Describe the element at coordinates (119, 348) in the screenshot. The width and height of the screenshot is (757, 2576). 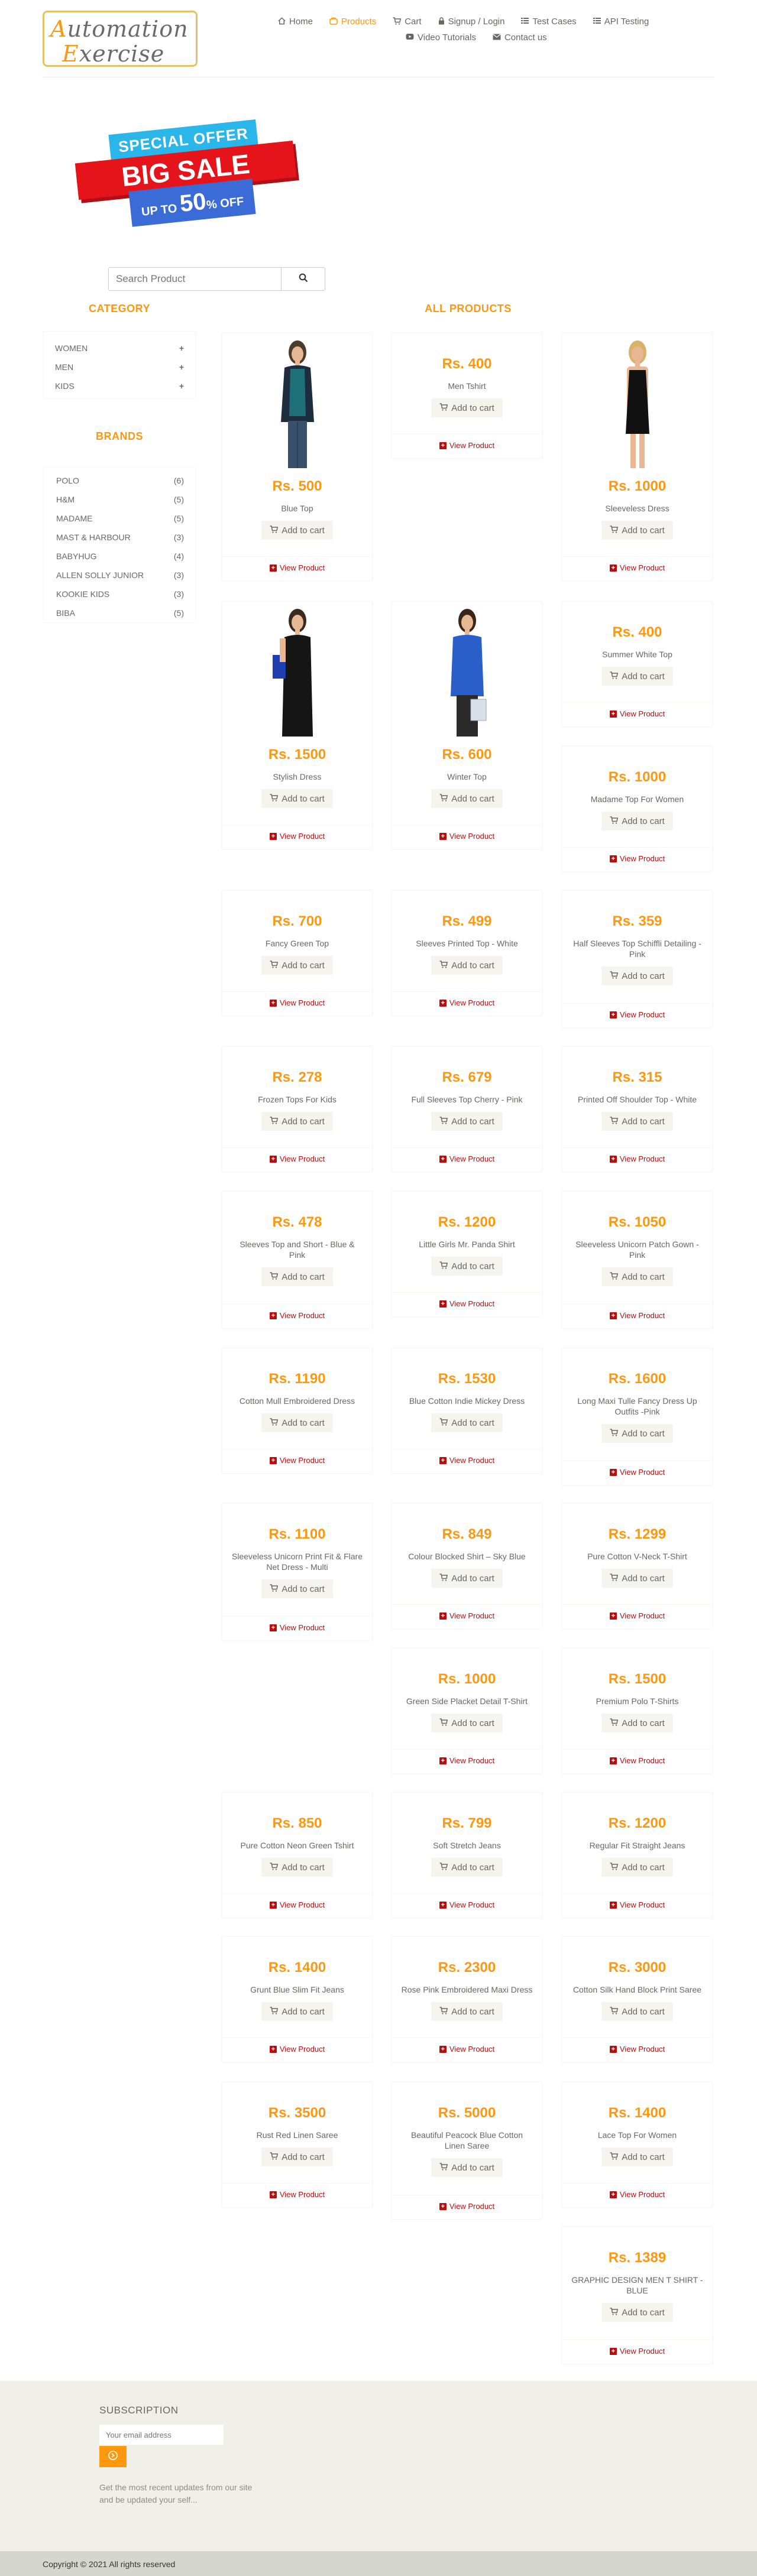
I see `category-item-women: WOMEN +` at that location.